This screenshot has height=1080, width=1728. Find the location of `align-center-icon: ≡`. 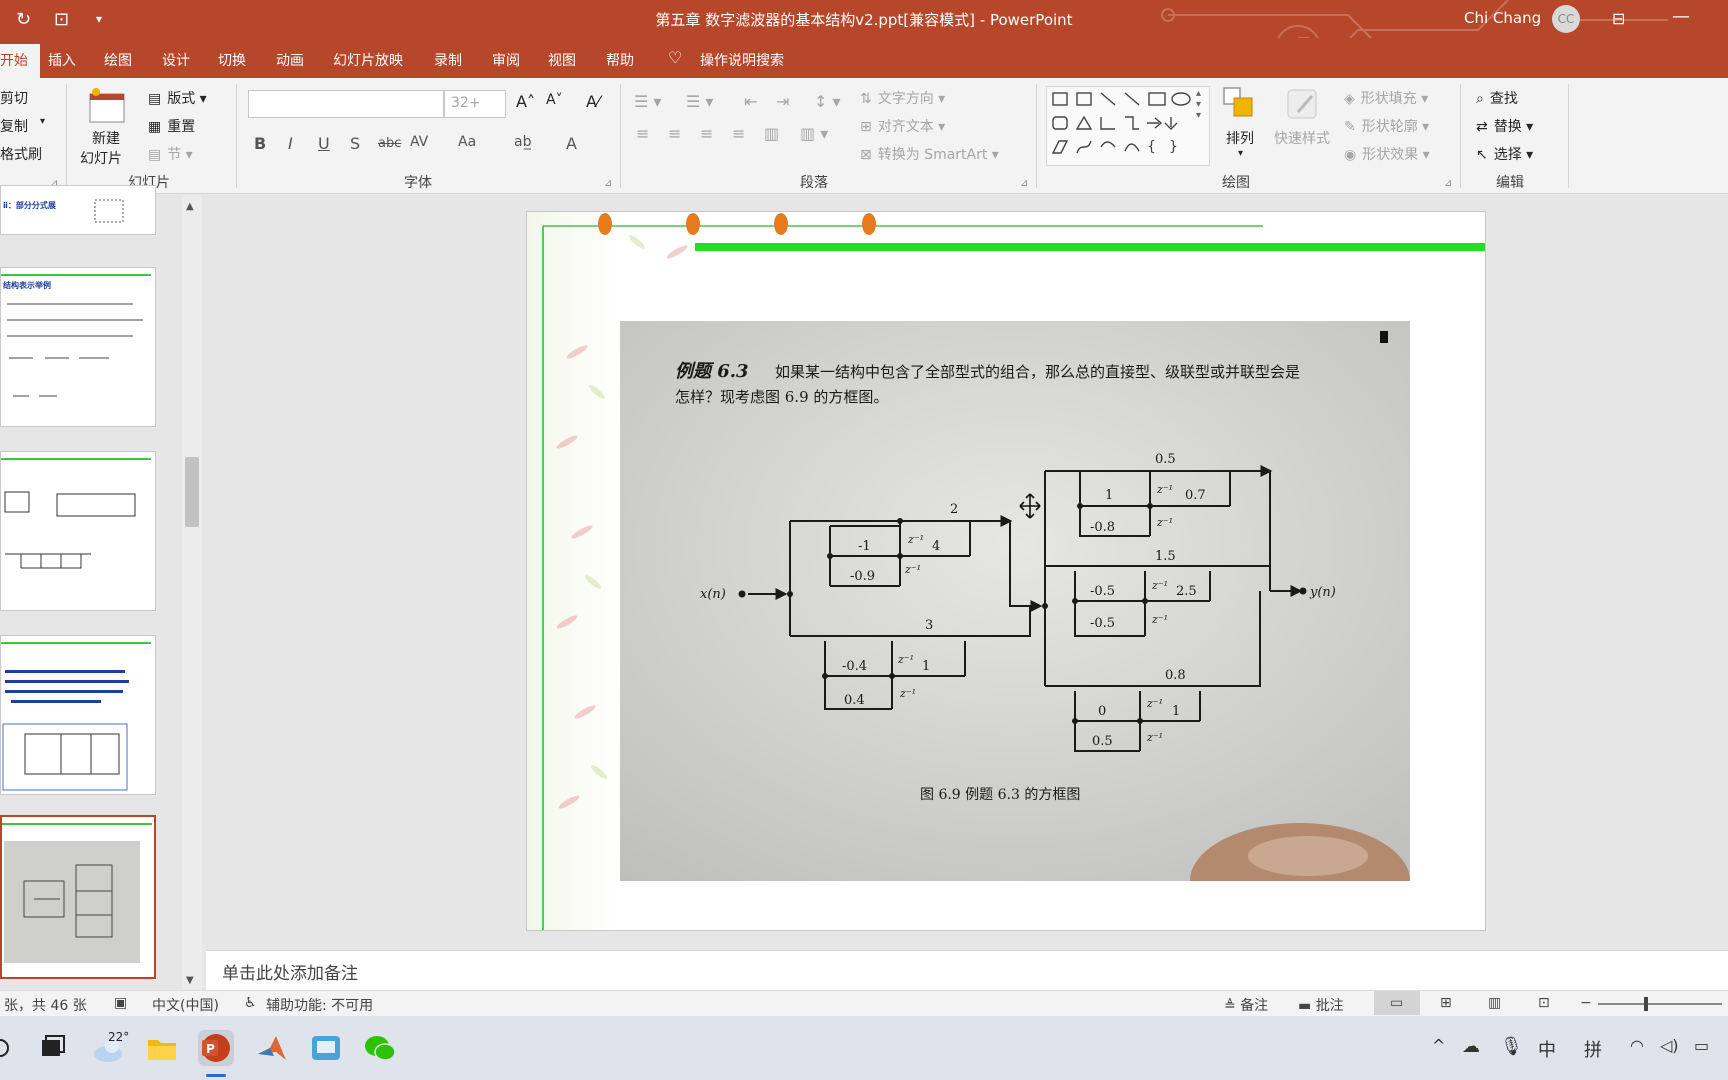

align-center-icon: ≡ is located at coordinates (674, 133).